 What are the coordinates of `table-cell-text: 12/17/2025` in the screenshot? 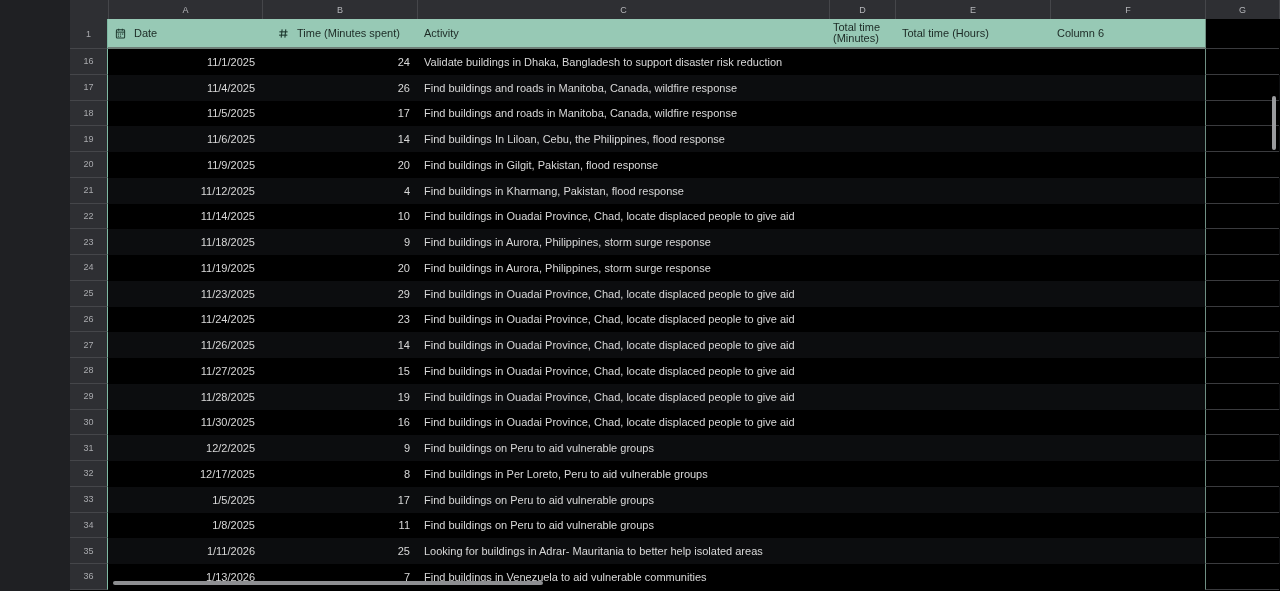 It's located at (227, 474).